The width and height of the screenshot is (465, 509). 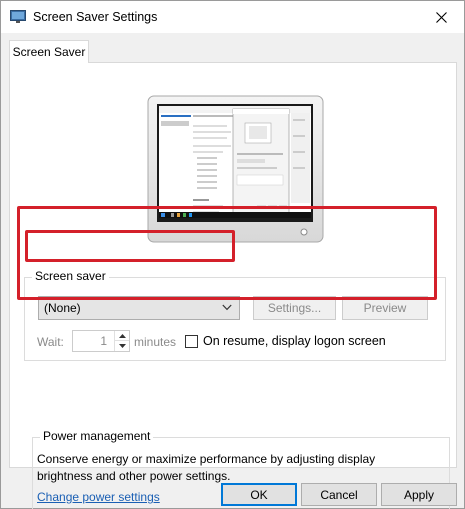 What do you see at coordinates (139, 308) in the screenshot?
I see `screen-saver-dropdown: (None)` at bounding box center [139, 308].